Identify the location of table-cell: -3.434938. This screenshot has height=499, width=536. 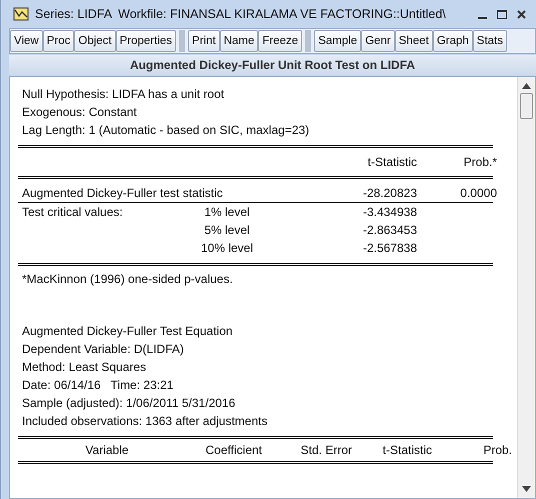
(389, 212).